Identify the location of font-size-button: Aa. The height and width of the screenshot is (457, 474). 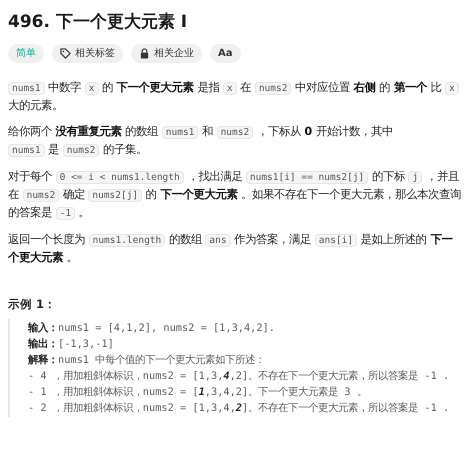
(225, 53).